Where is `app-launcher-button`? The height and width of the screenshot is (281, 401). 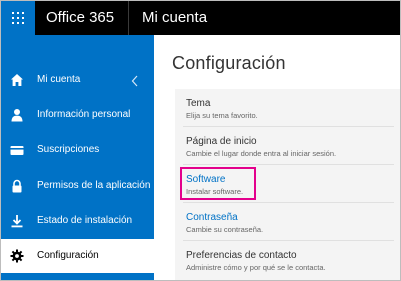
app-launcher-button is located at coordinates (18, 18).